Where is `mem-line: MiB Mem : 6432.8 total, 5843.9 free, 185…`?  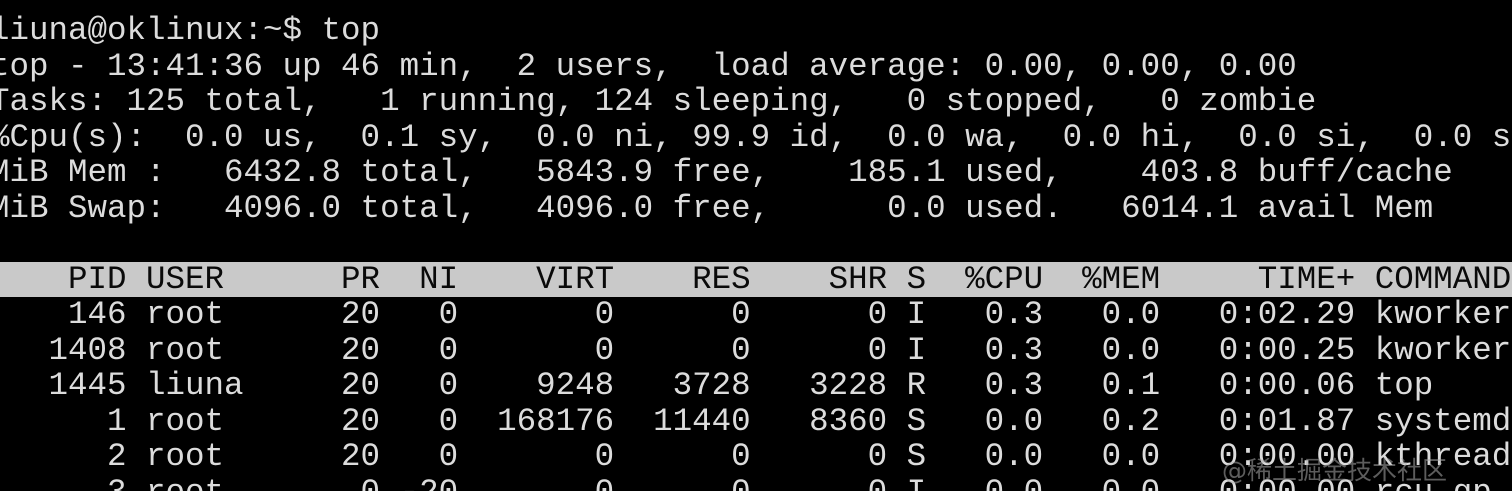
mem-line: MiB Mem : 6432.8 total, 5843.9 free, 185… is located at coordinates (726, 172).